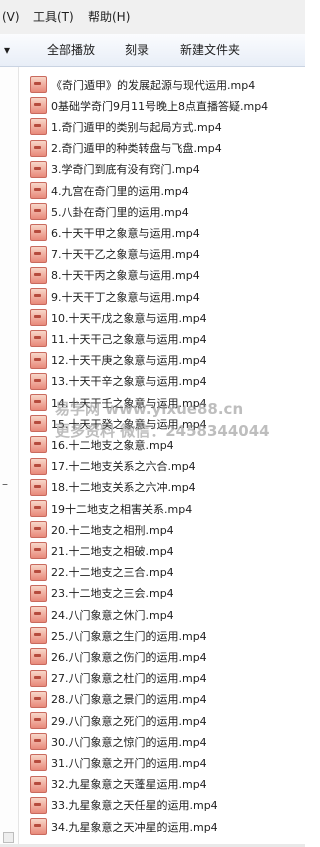 Image resolution: width=320 pixels, height=847 pixels. I want to click on file-item: 23.十二地支之三会.mp4, so click(167, 593).